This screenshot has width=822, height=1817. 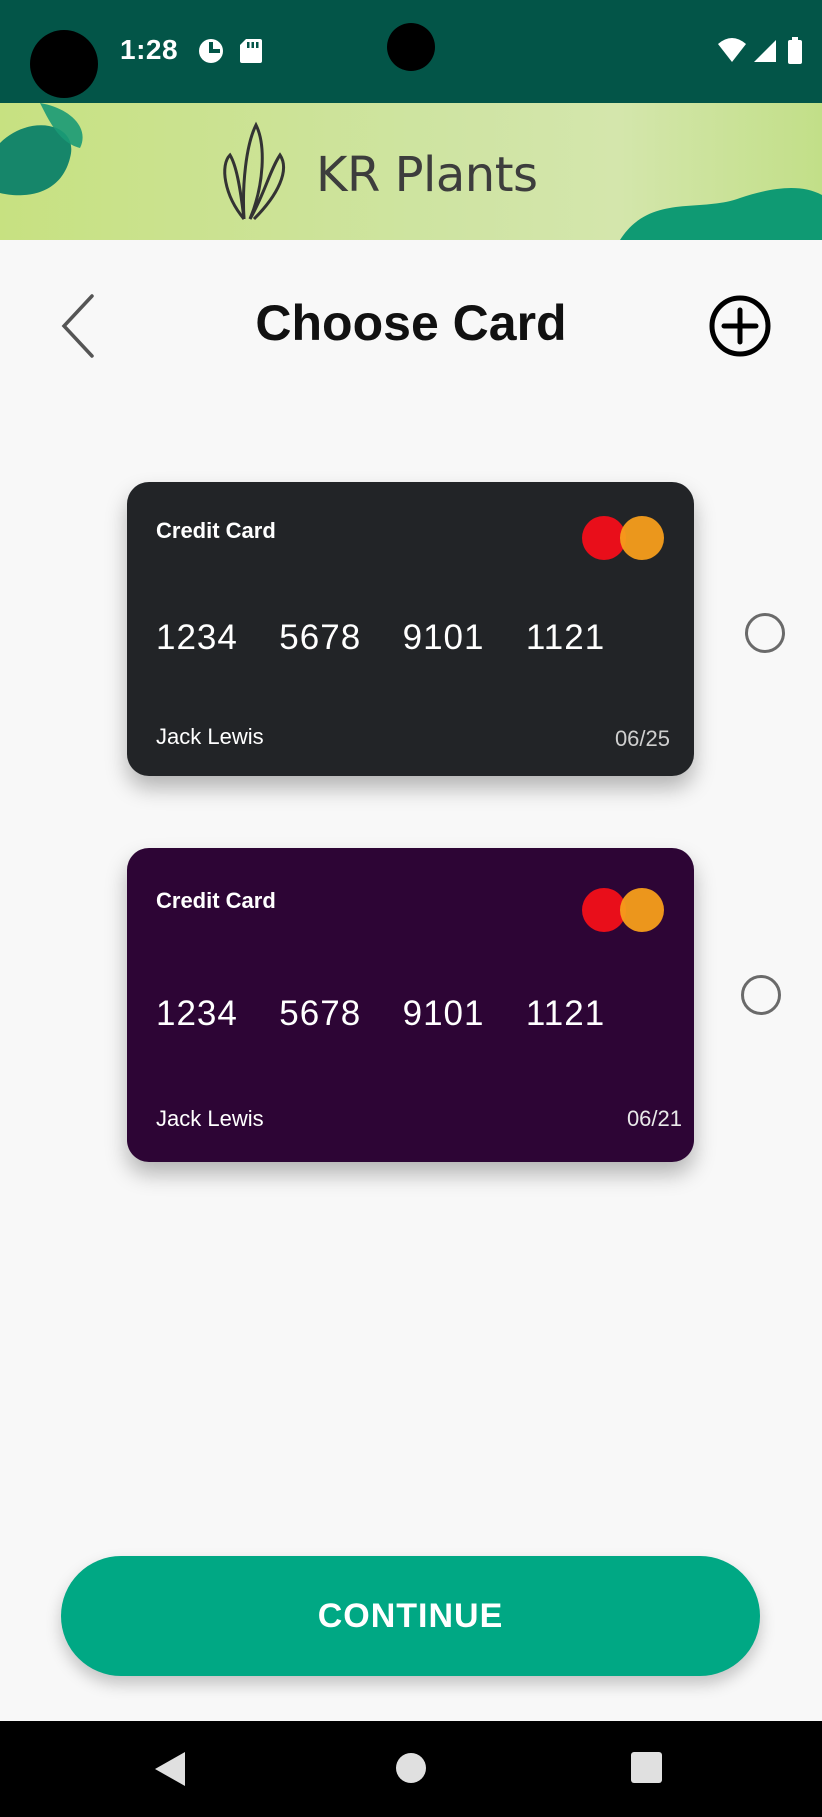 I want to click on card-1-radio, so click(x=765, y=633).